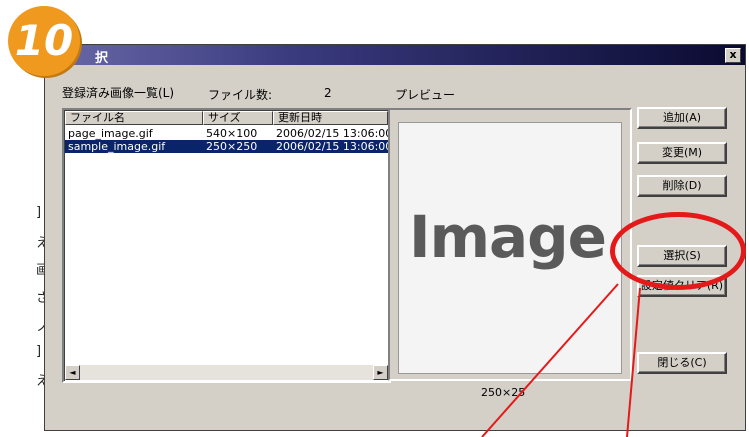 The width and height of the screenshot is (749, 437). I want to click on preview-image-text: Image, so click(508, 237).